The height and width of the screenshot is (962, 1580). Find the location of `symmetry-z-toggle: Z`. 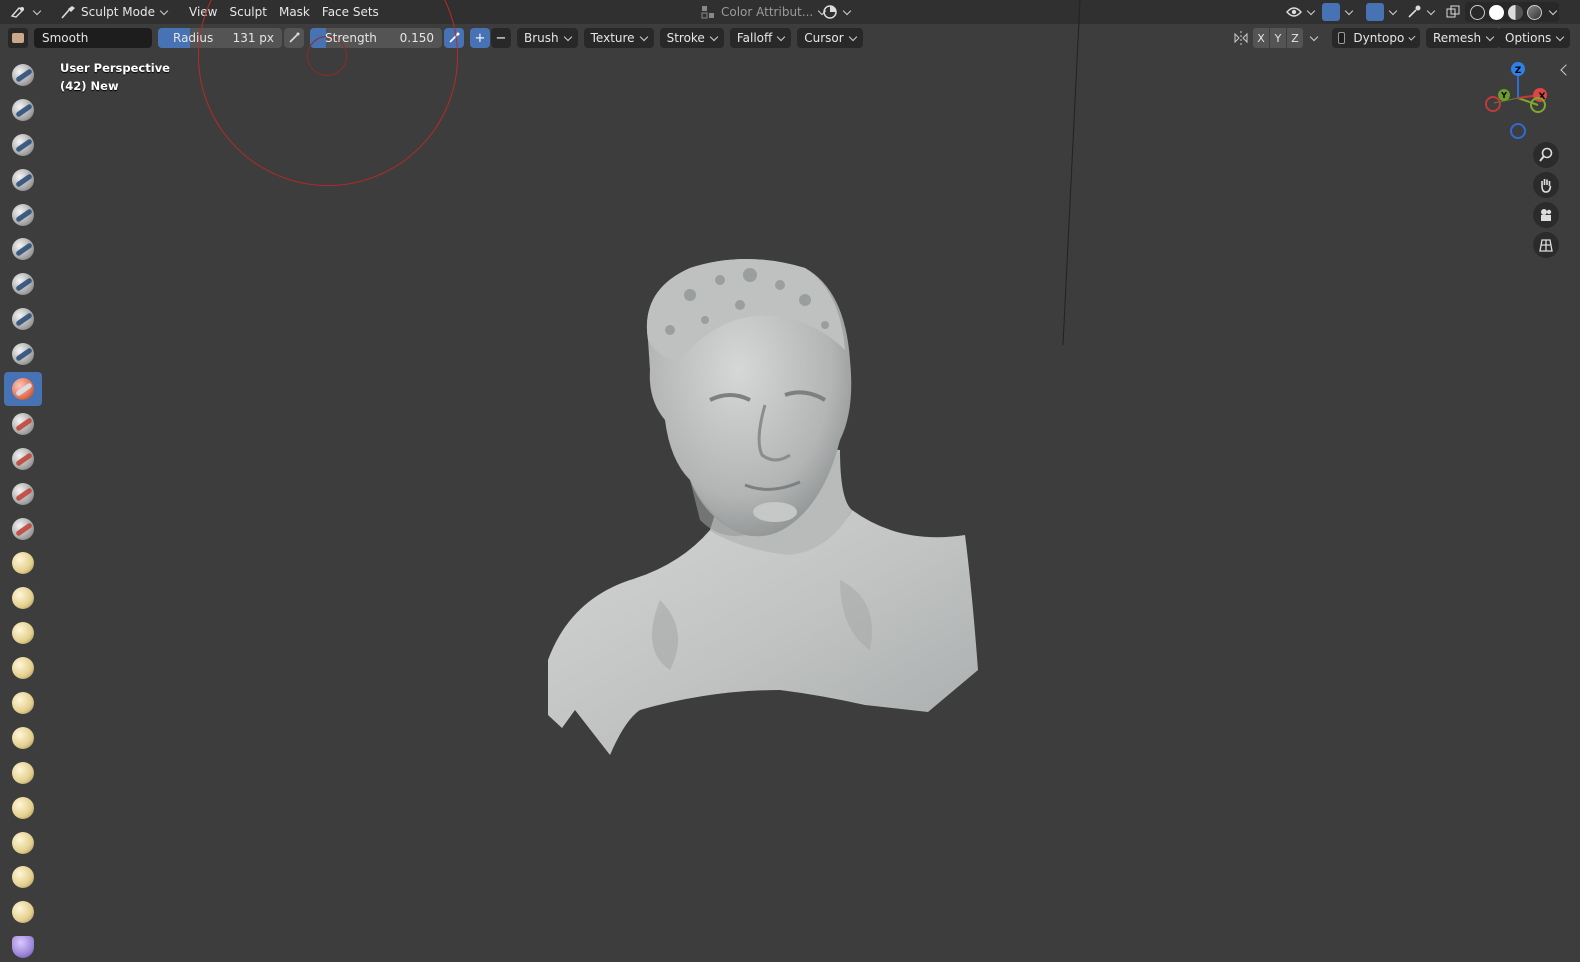

symmetry-z-toggle: Z is located at coordinates (1295, 38).